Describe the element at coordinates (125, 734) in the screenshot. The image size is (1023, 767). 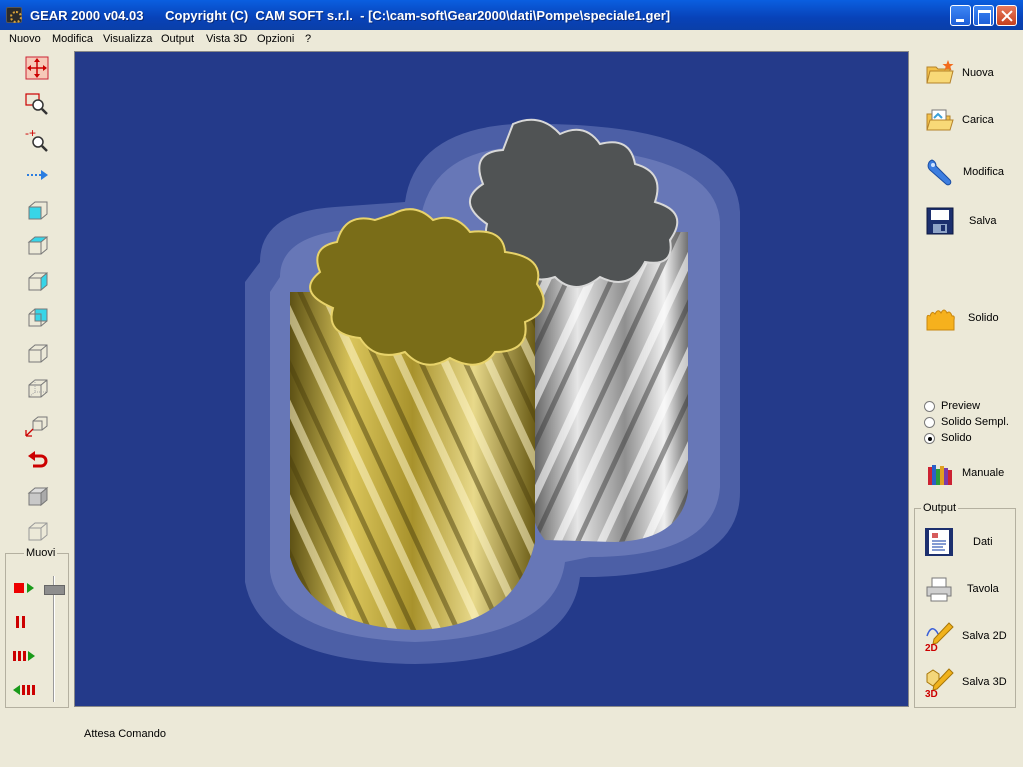
I see `status-text: Attesa Comando` at that location.